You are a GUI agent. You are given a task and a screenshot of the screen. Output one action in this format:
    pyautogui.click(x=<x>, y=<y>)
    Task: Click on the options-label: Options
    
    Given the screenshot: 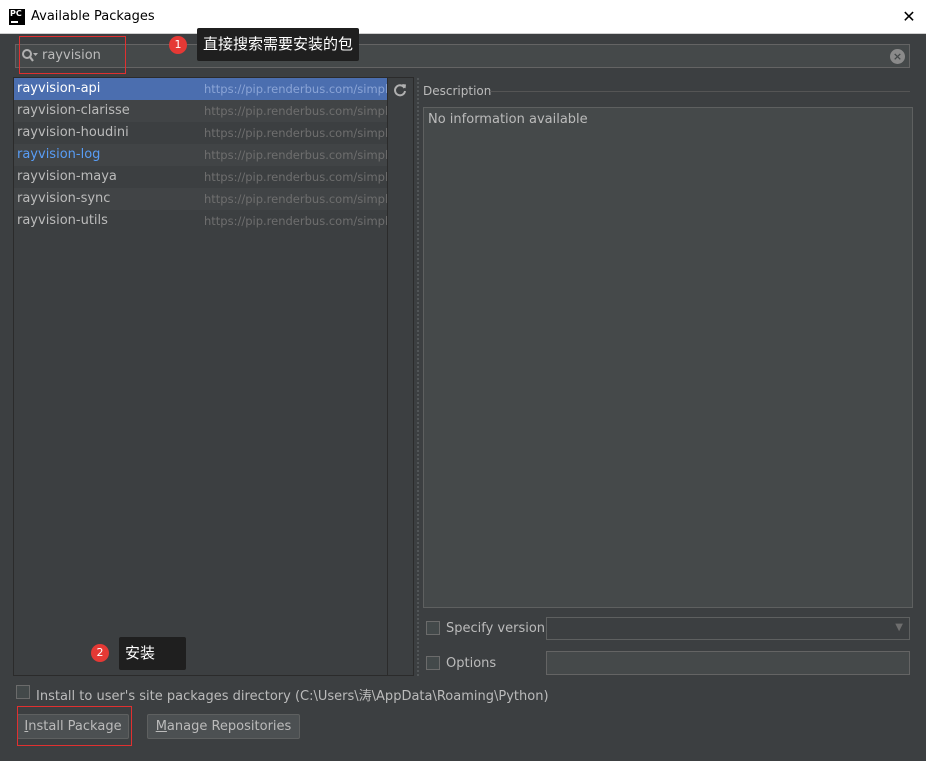 What is the action you would take?
    pyautogui.click(x=471, y=663)
    